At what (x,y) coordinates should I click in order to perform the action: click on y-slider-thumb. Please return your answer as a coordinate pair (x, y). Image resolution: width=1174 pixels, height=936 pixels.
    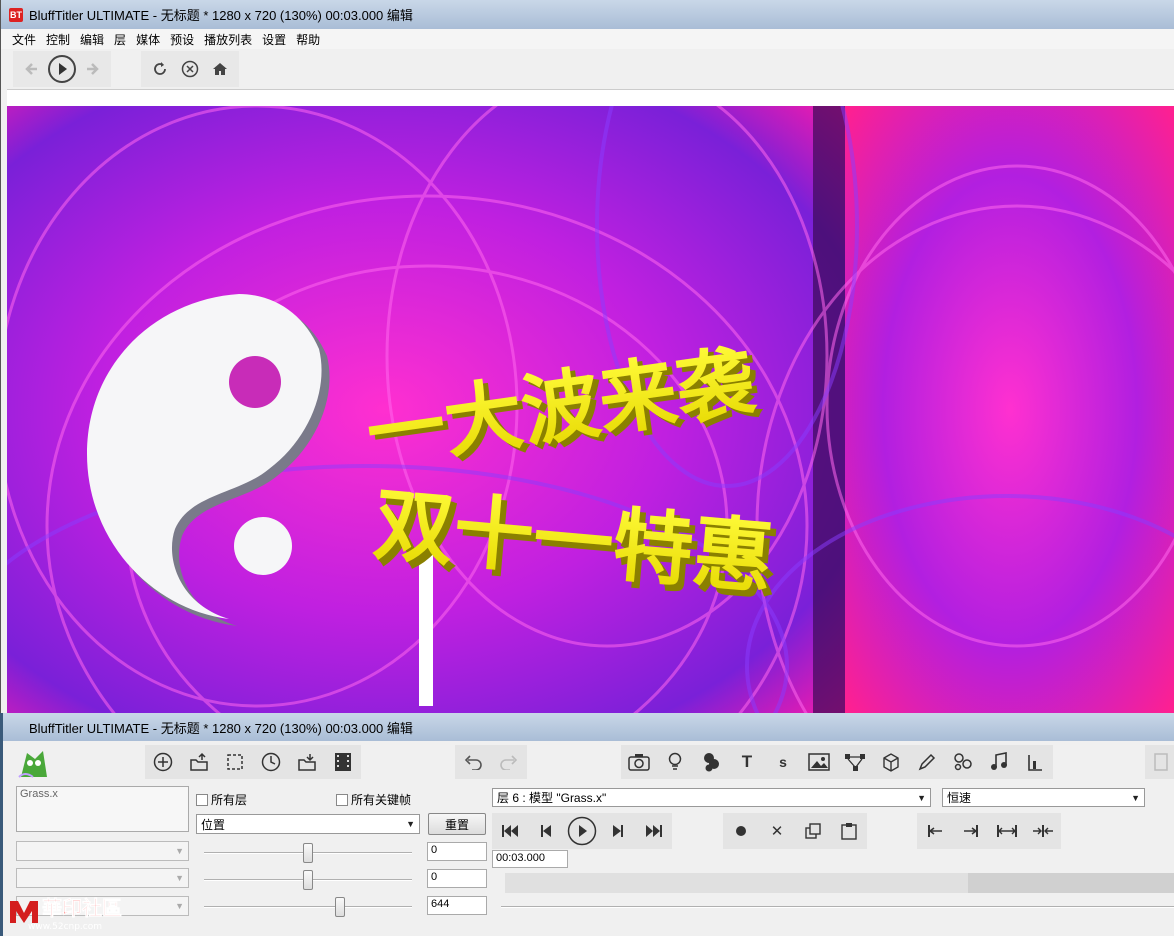
    Looking at the image, I should click on (308, 880).